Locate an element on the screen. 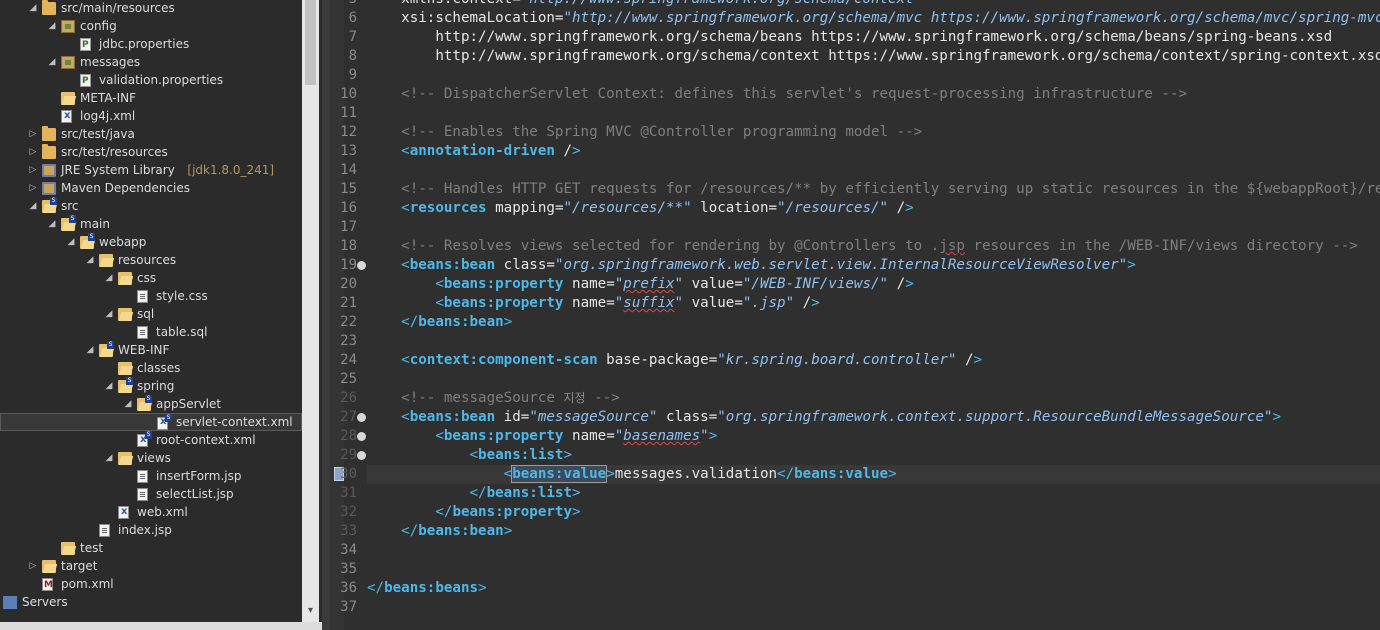 This screenshot has width=1380, height=630. tree-item: ◢ Ssrc is located at coordinates (151, 206).